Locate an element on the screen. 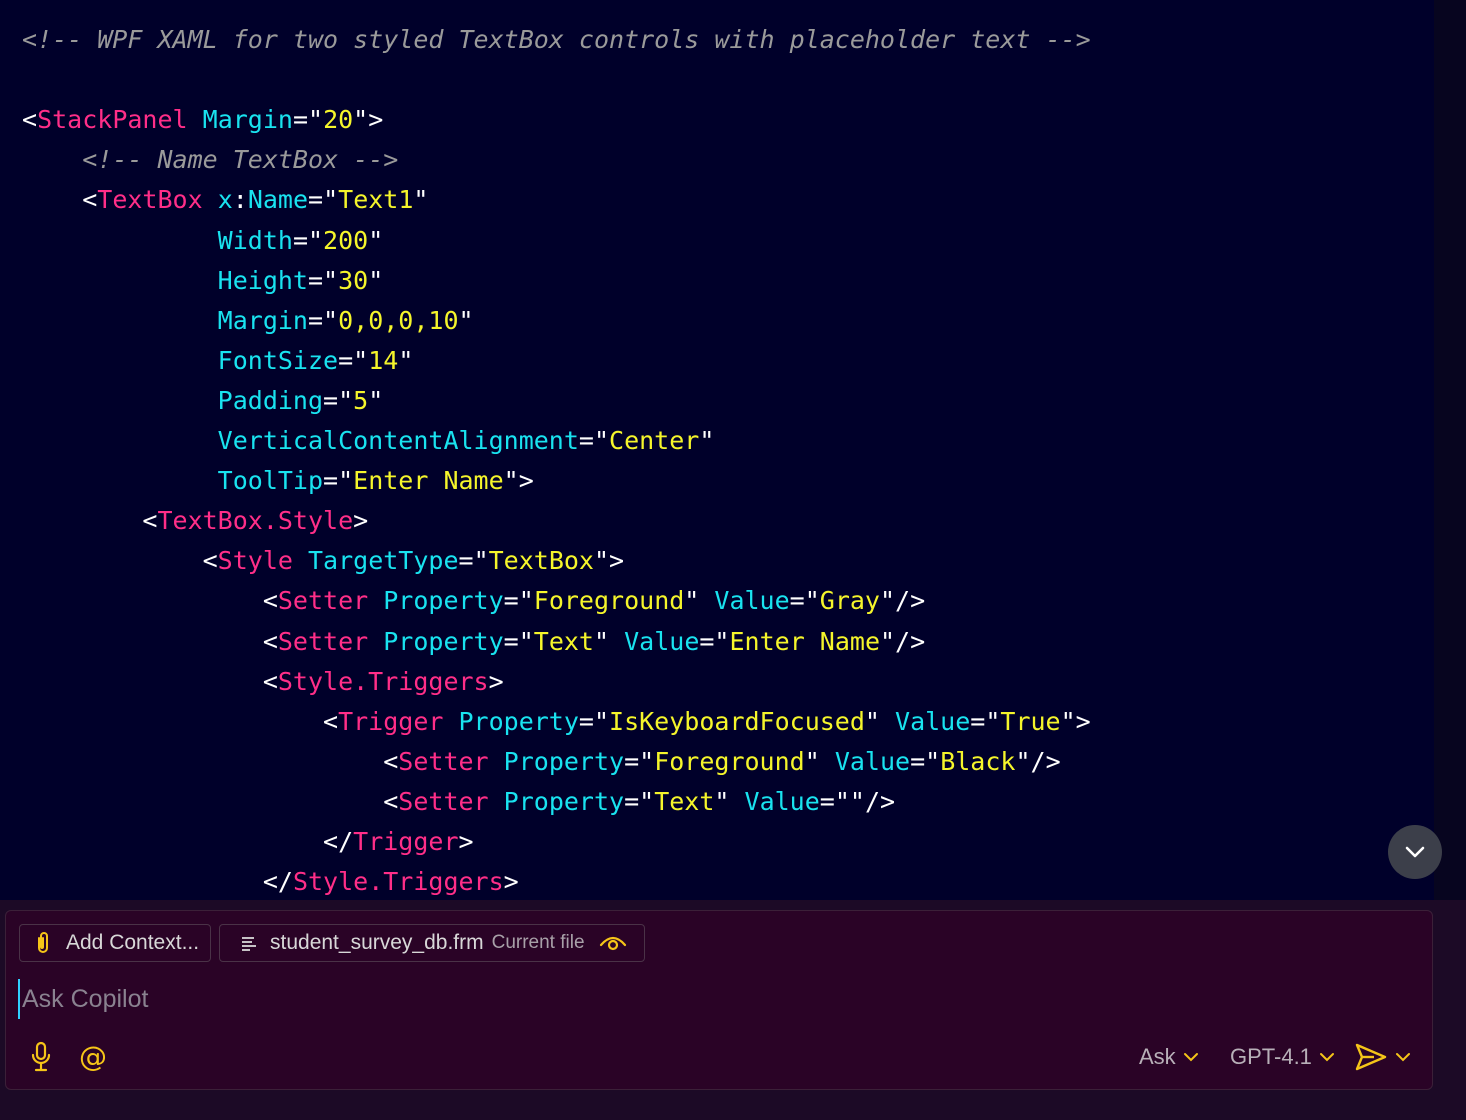 This screenshot has width=1466, height=1120. code-token-tag: Setter is located at coordinates (443, 801).